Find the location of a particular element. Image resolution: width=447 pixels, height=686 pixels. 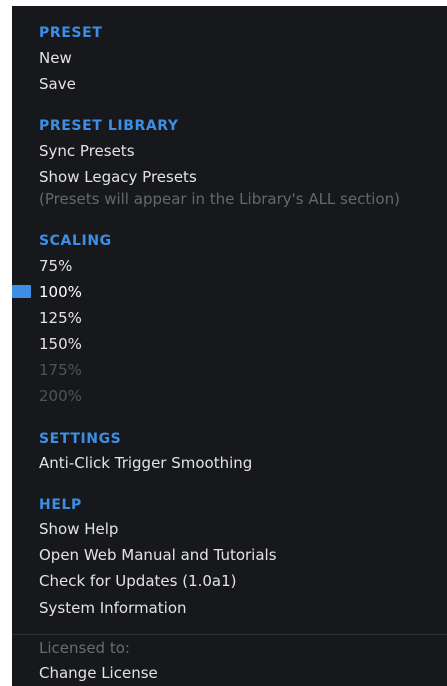

selected-indicator-icon is located at coordinates (21, 291).